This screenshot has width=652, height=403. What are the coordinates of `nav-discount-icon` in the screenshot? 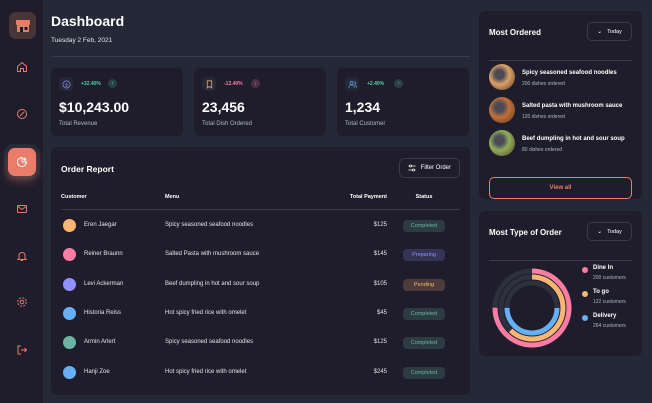 It's located at (22, 114).